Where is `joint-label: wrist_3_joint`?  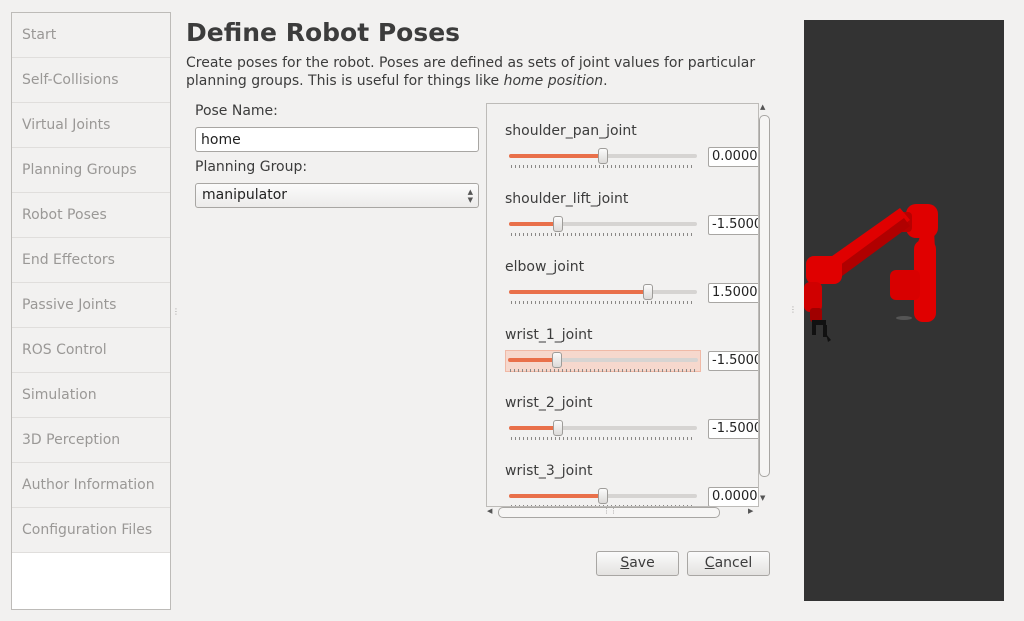
joint-label: wrist_3_joint is located at coordinates (549, 471).